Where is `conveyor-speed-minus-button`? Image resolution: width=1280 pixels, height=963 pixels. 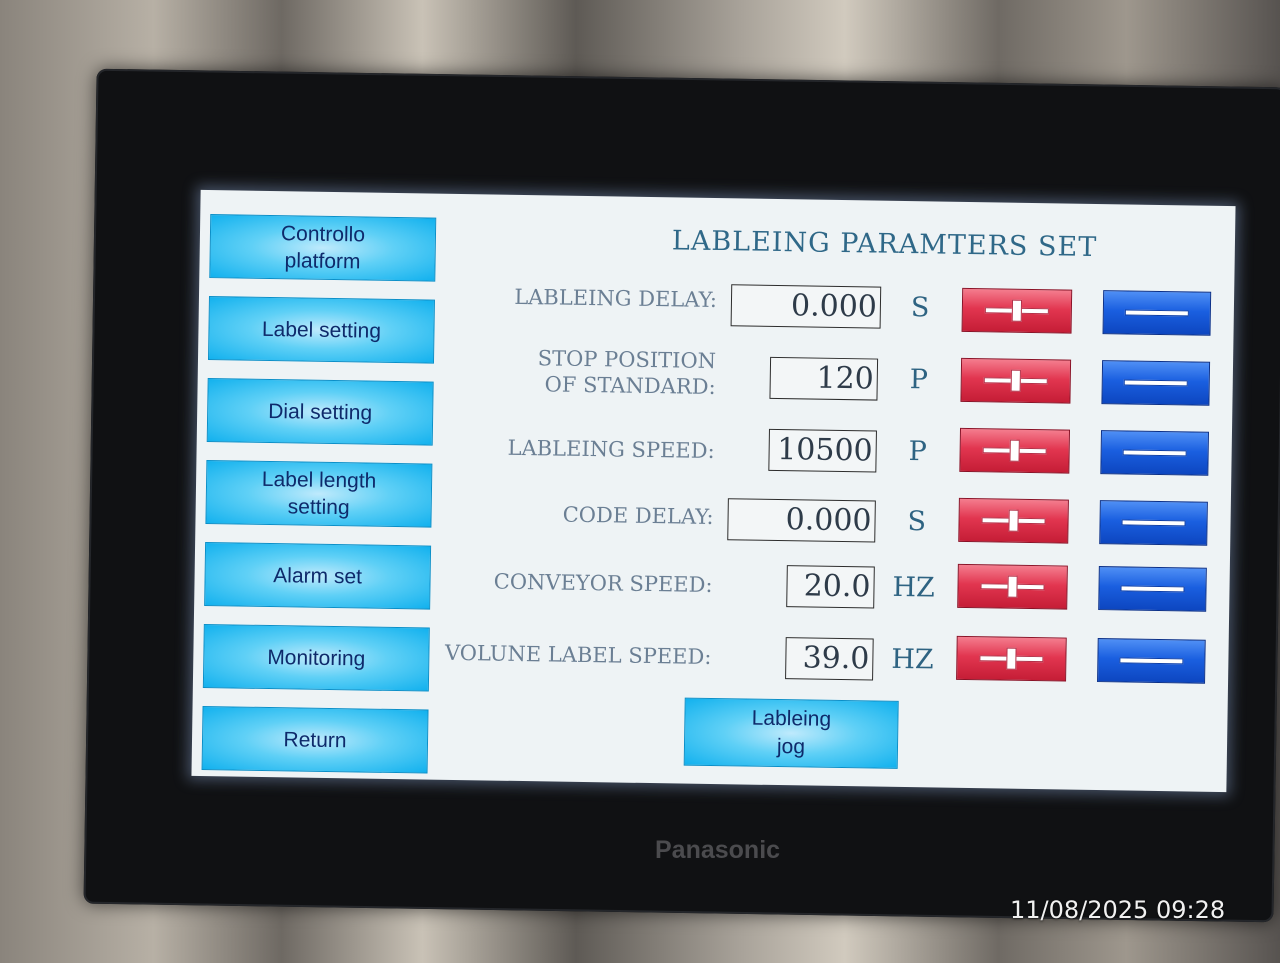
conveyor-speed-minus-button is located at coordinates (1152, 589).